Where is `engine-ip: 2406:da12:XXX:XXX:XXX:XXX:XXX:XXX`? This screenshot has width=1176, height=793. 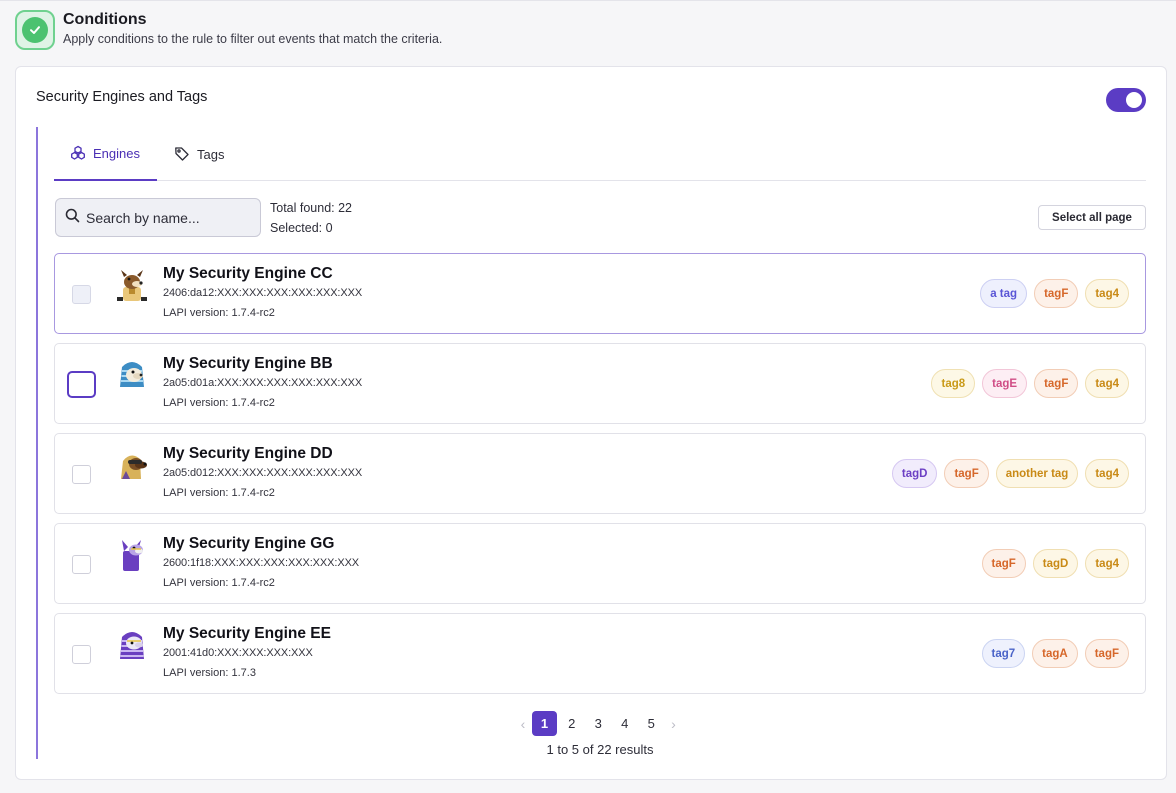
engine-ip: 2406:da12:XXX:XXX:XXX:XXX:XXX:XXX is located at coordinates (263, 293).